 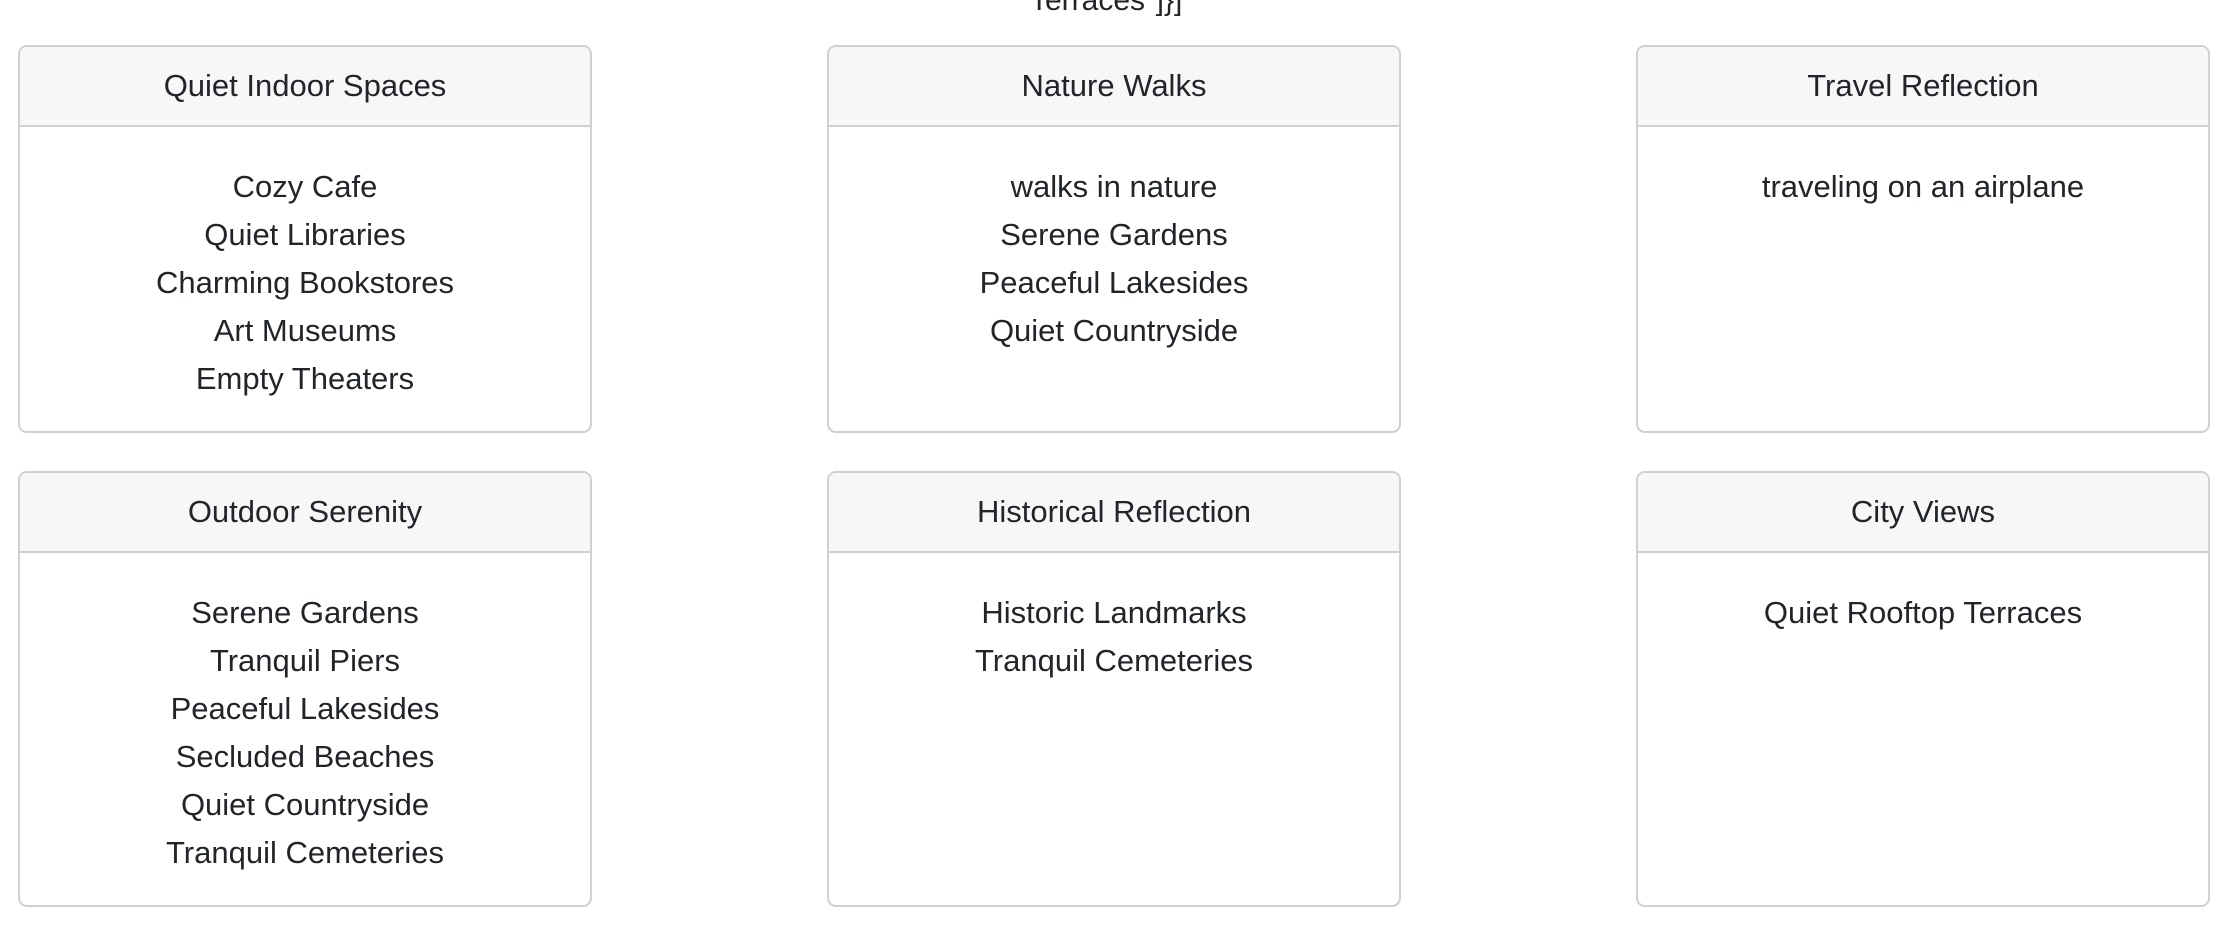 I want to click on card-title: Nature Walks, so click(x=1114, y=87).